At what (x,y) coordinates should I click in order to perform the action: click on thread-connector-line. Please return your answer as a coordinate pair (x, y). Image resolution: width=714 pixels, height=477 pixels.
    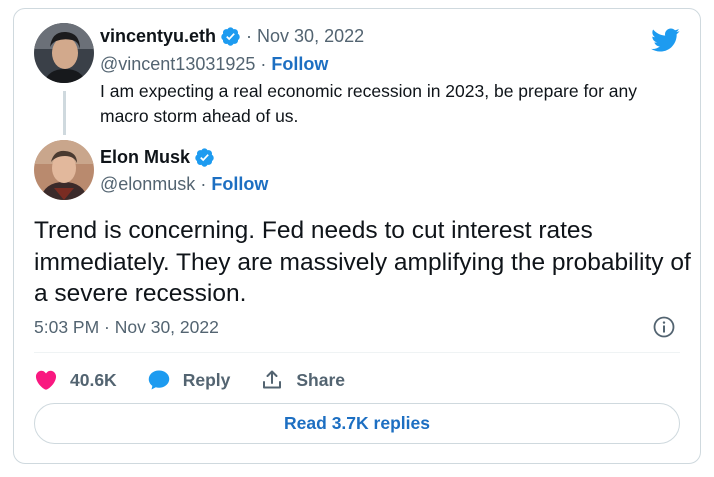
    Looking at the image, I should click on (64, 113).